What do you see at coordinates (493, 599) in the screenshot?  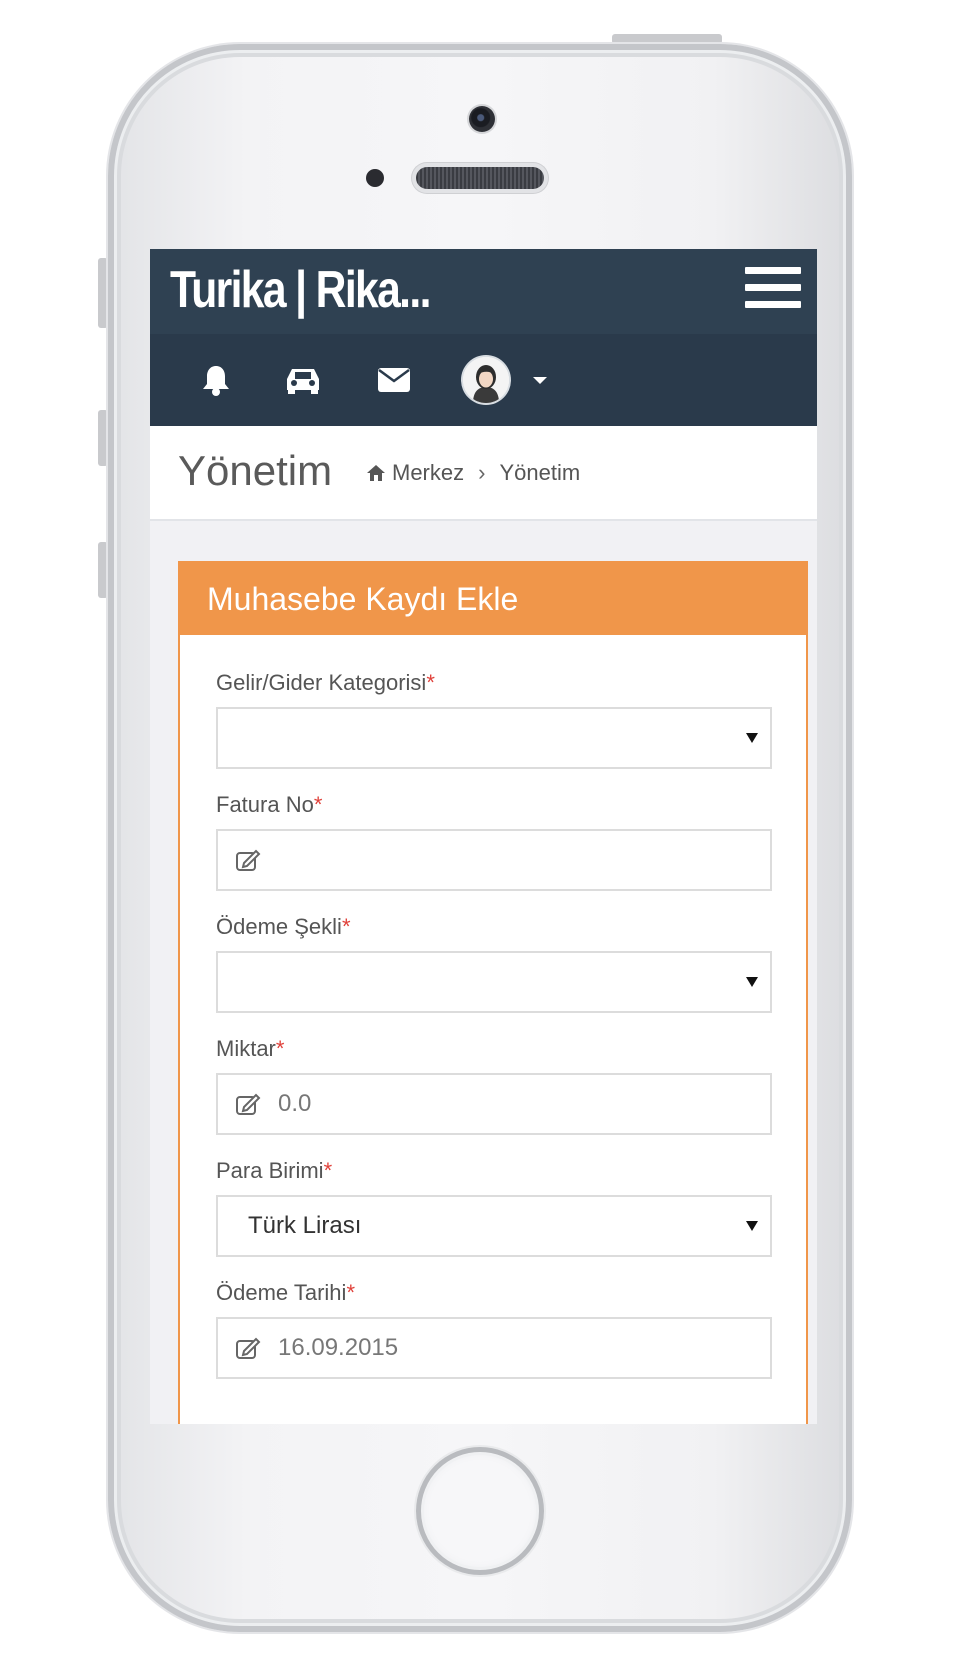 I see `panel-title: Muhasebe Kaydı Ekle` at bounding box center [493, 599].